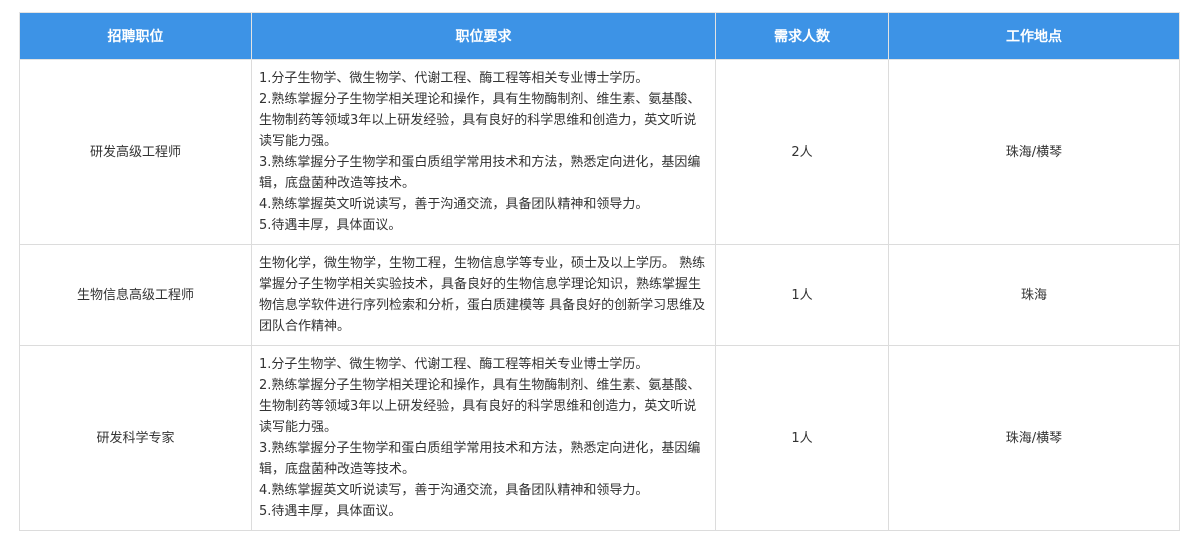  I want to click on cell-location: 珠海, so click(1034, 295).